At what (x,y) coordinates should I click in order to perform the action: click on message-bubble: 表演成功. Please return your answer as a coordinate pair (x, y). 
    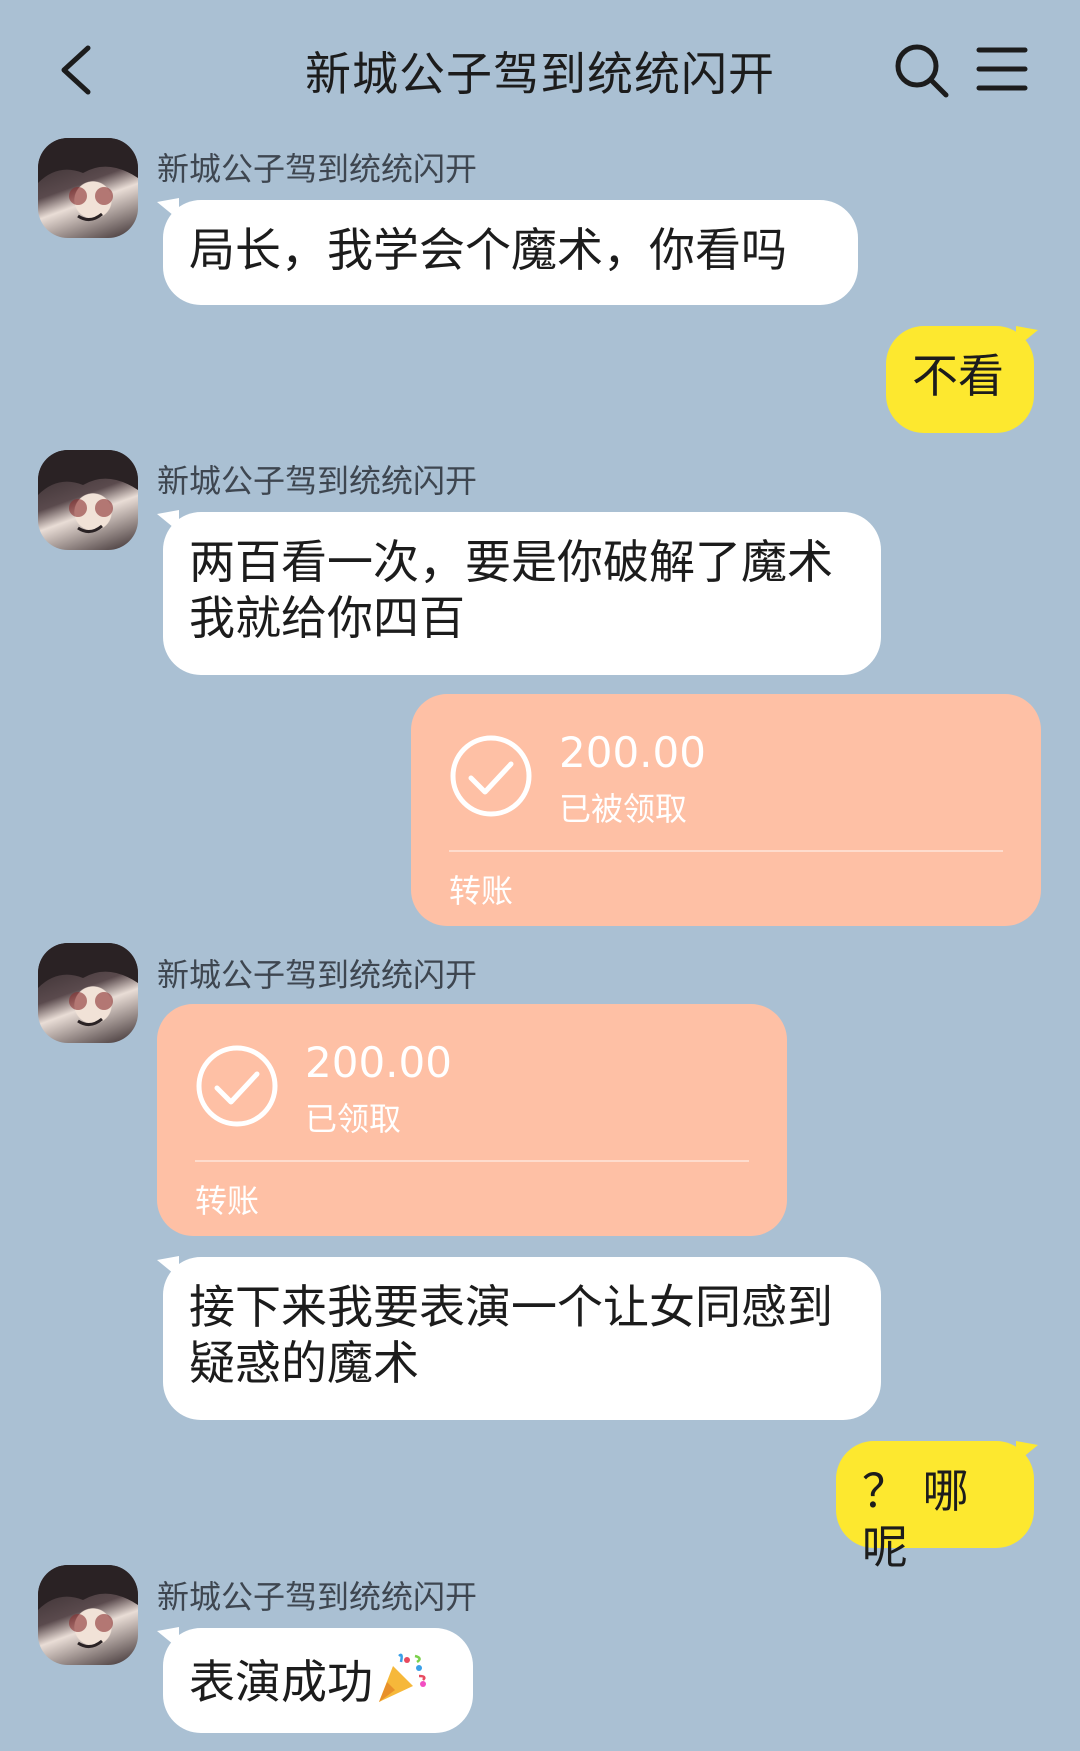
    Looking at the image, I should click on (318, 1680).